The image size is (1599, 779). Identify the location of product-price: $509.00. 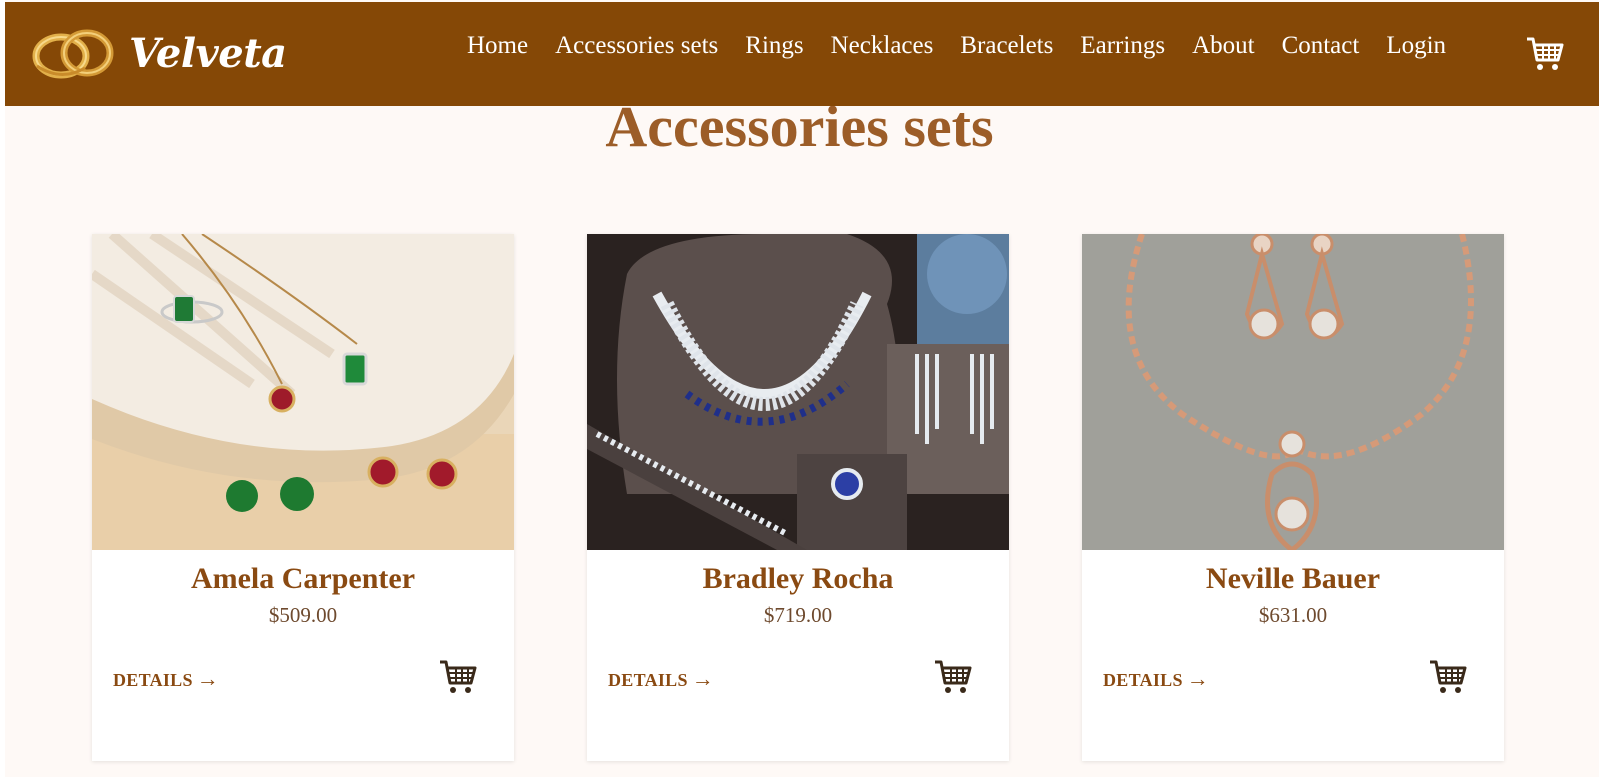
(303, 615).